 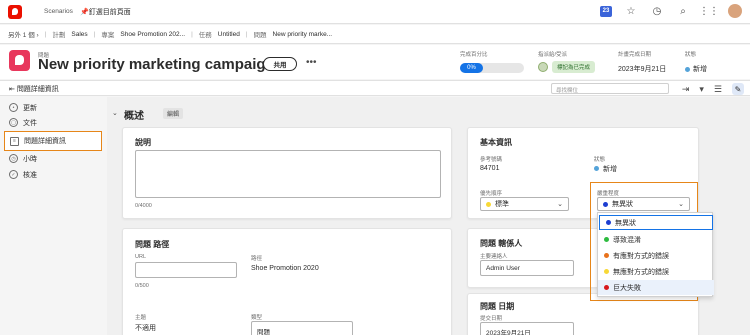 I want to click on nav-item-approvals: ✓ 核准, so click(x=53, y=174).